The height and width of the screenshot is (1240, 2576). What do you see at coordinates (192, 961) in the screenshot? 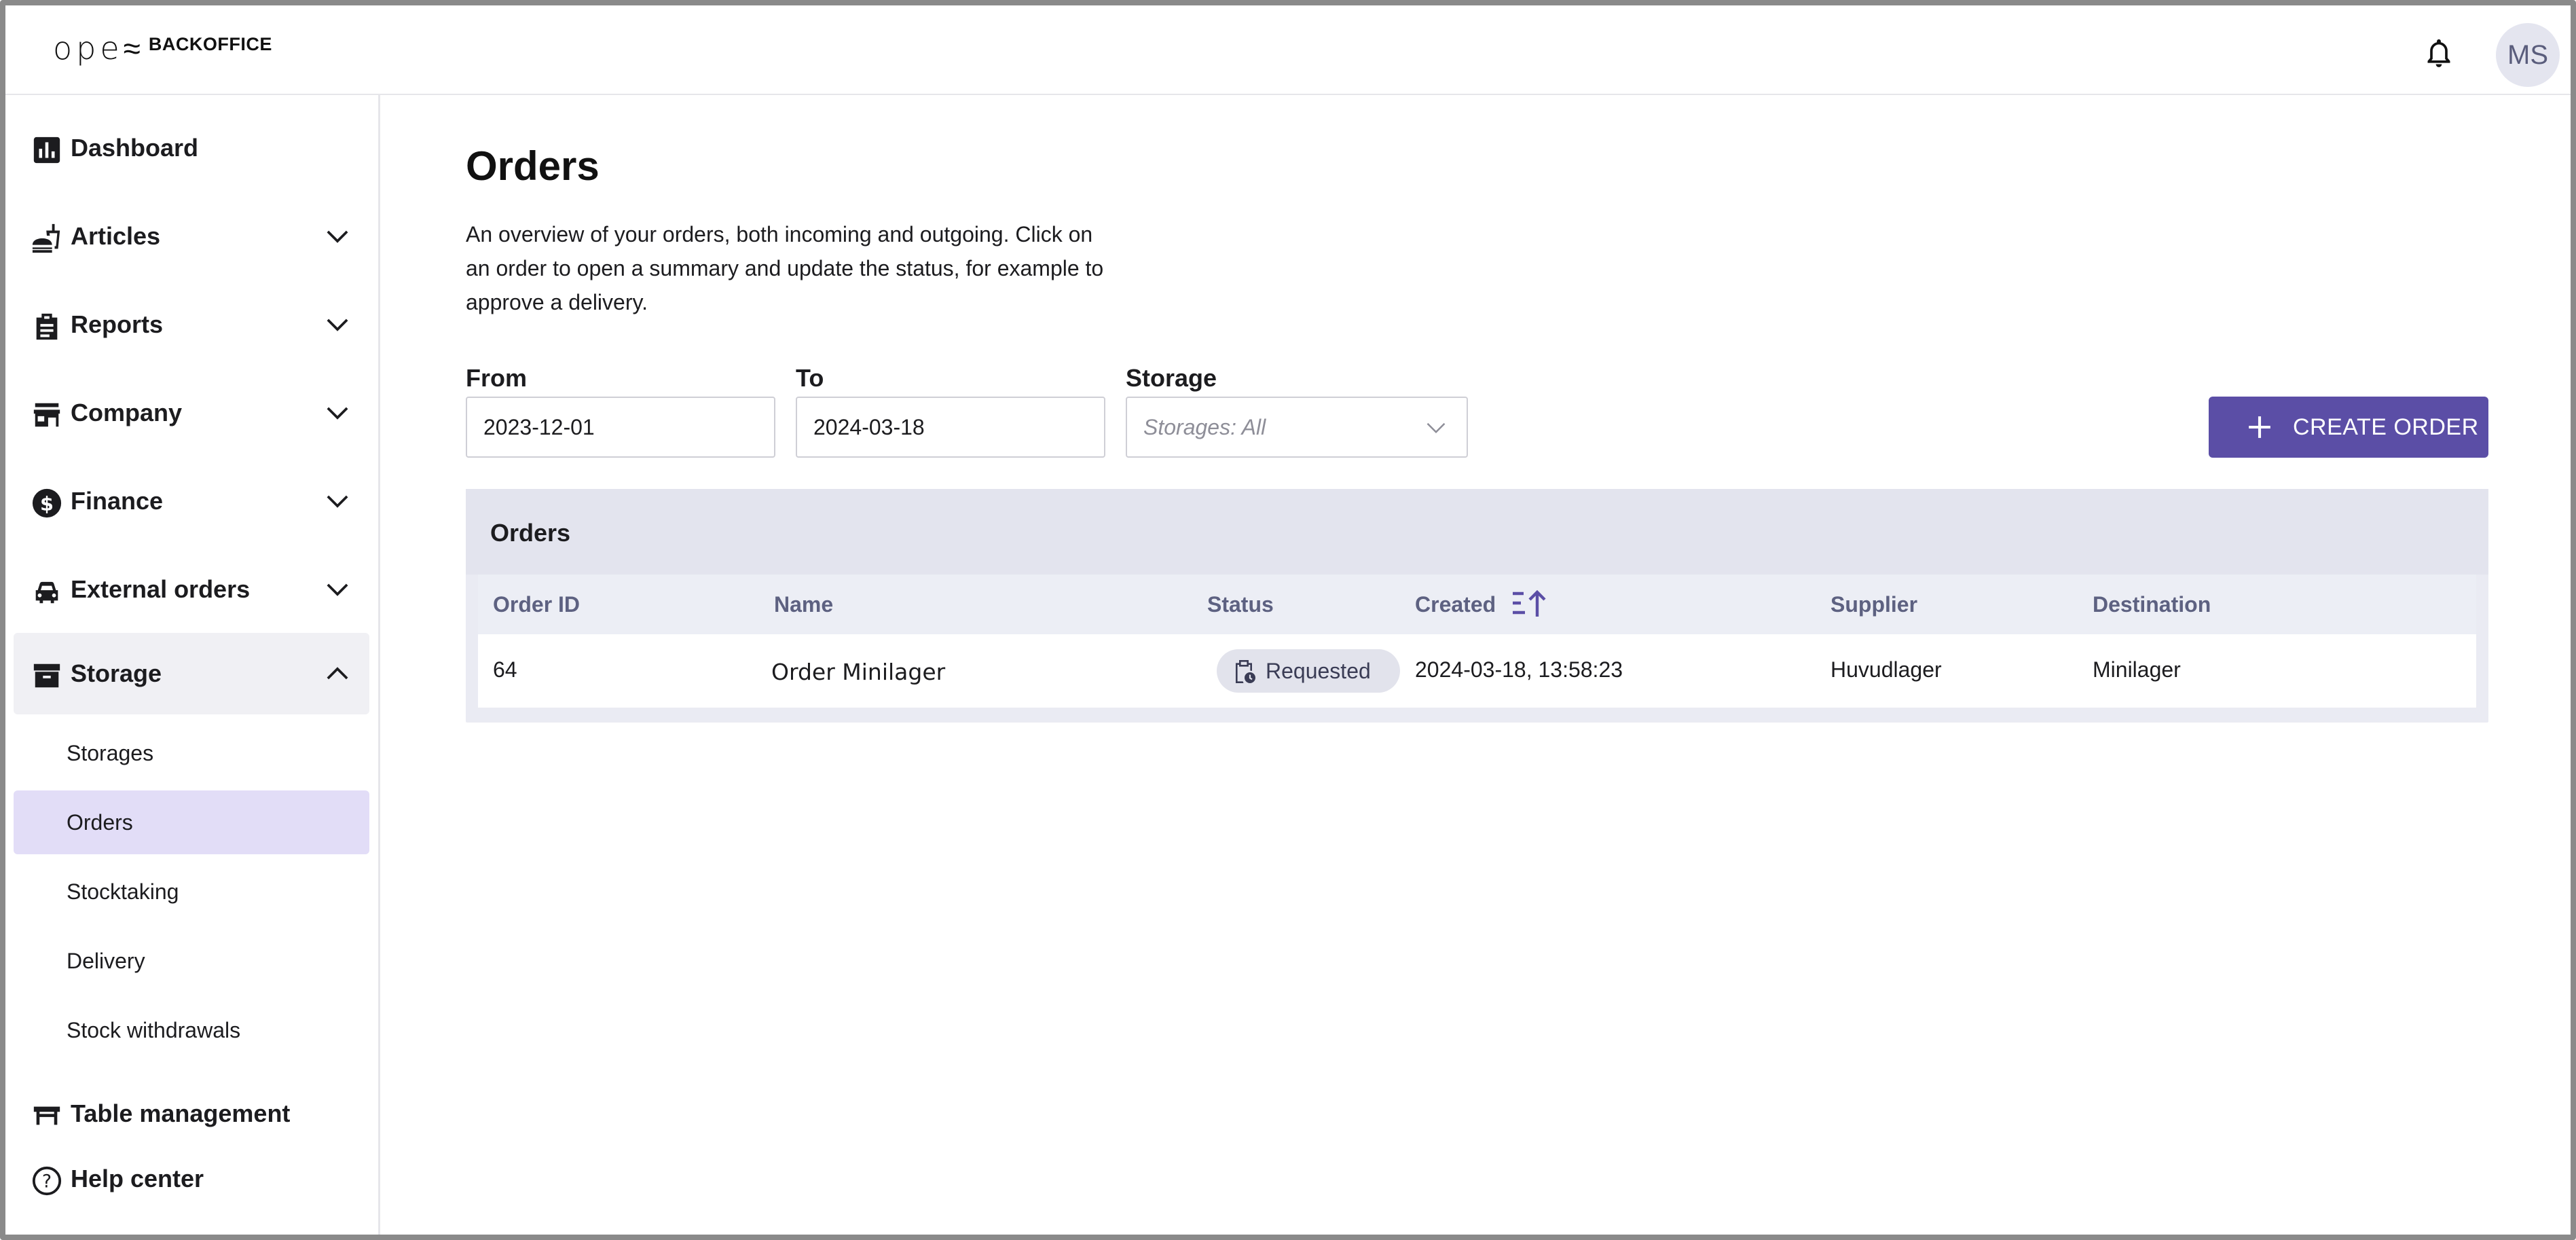
I see `sidebar-subitem-delivery: Delivery` at bounding box center [192, 961].